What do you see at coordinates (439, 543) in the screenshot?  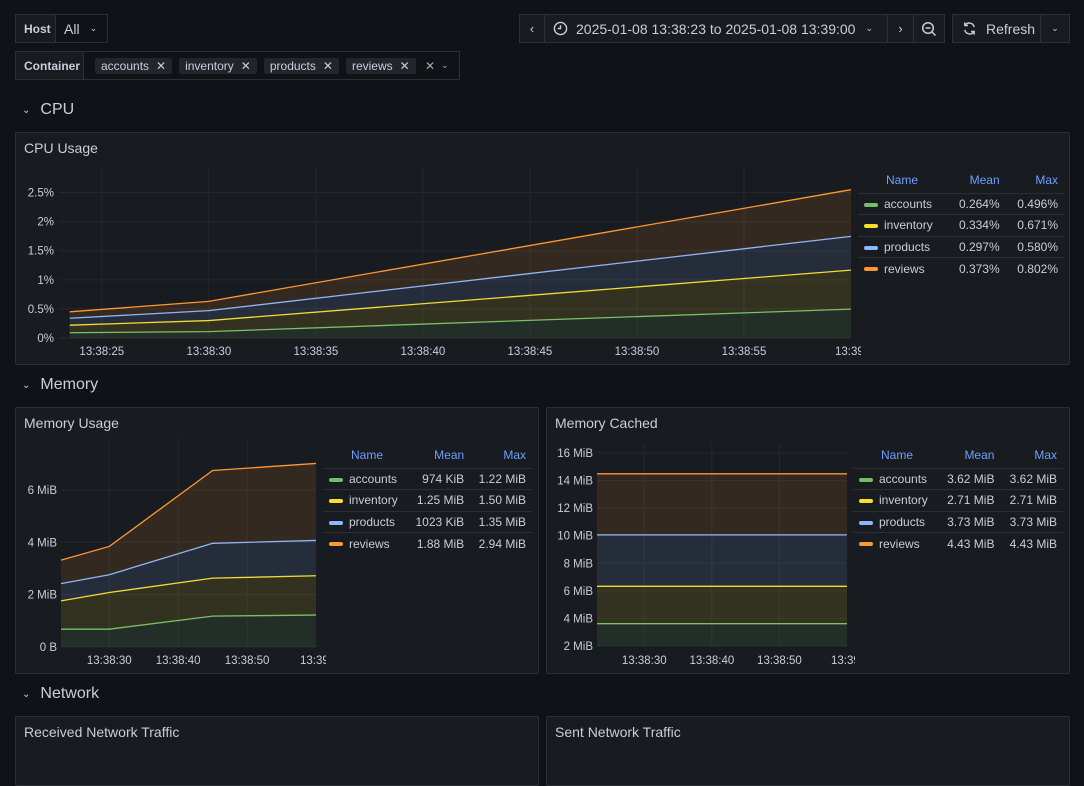 I see `legend-mean-value: 1.88 MiB` at bounding box center [439, 543].